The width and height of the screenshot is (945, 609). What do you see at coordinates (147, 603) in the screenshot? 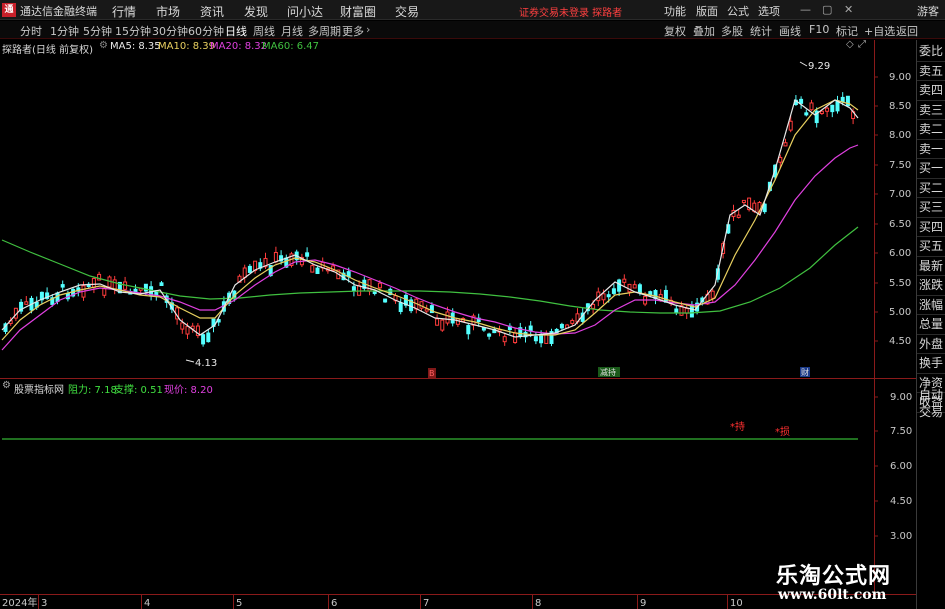
I see `time-tick: 4` at bounding box center [147, 603].